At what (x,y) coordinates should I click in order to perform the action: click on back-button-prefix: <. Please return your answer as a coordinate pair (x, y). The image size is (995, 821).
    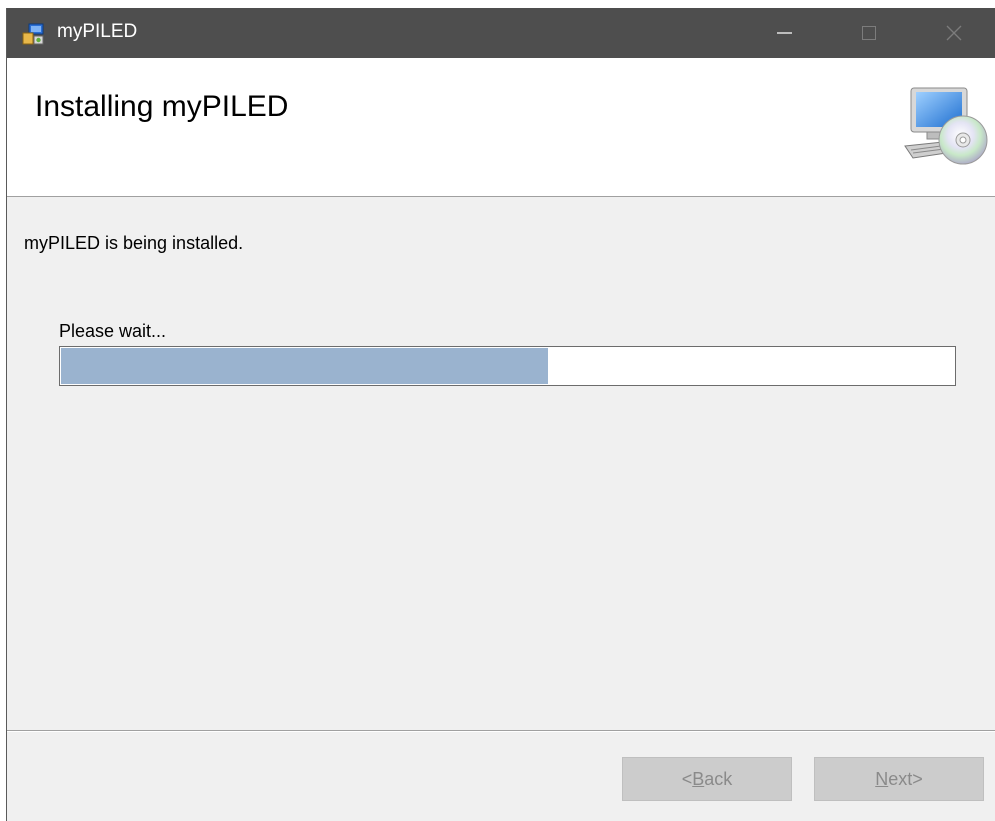
    Looking at the image, I should click on (687, 778).